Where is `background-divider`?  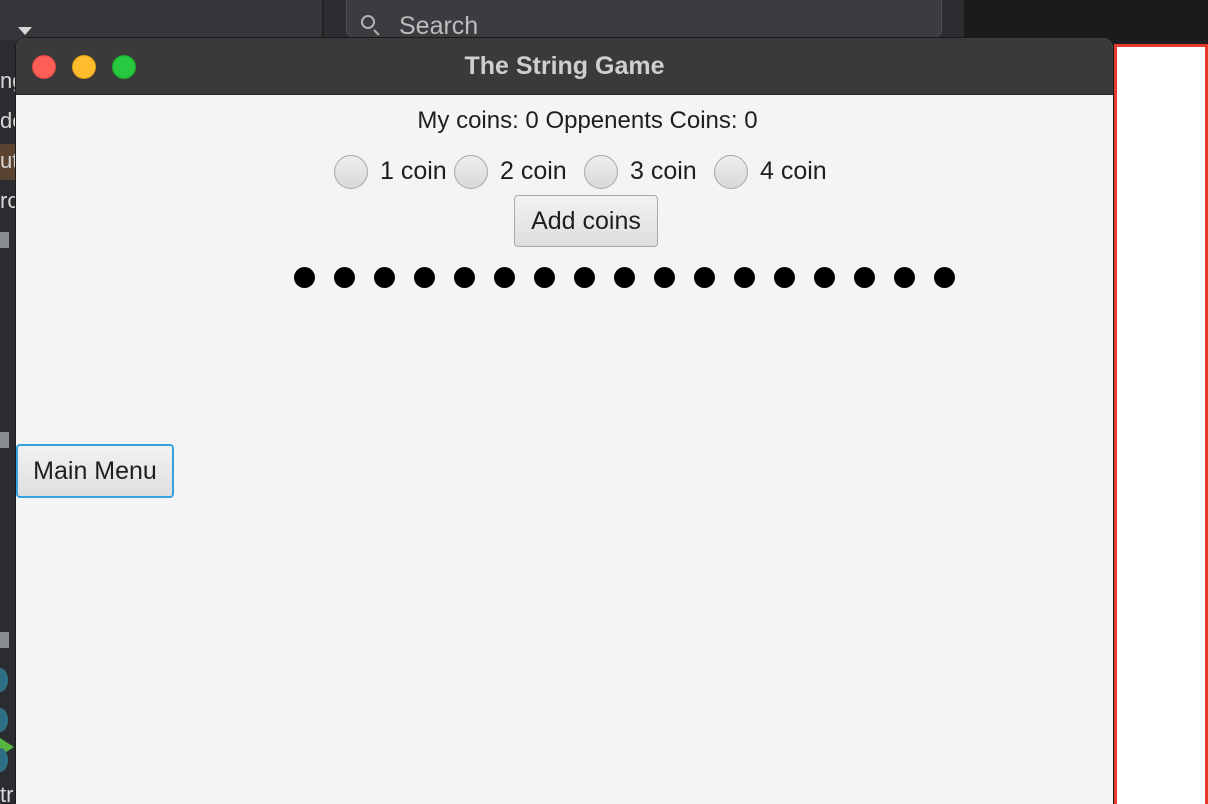 background-divider is located at coordinates (323, 20).